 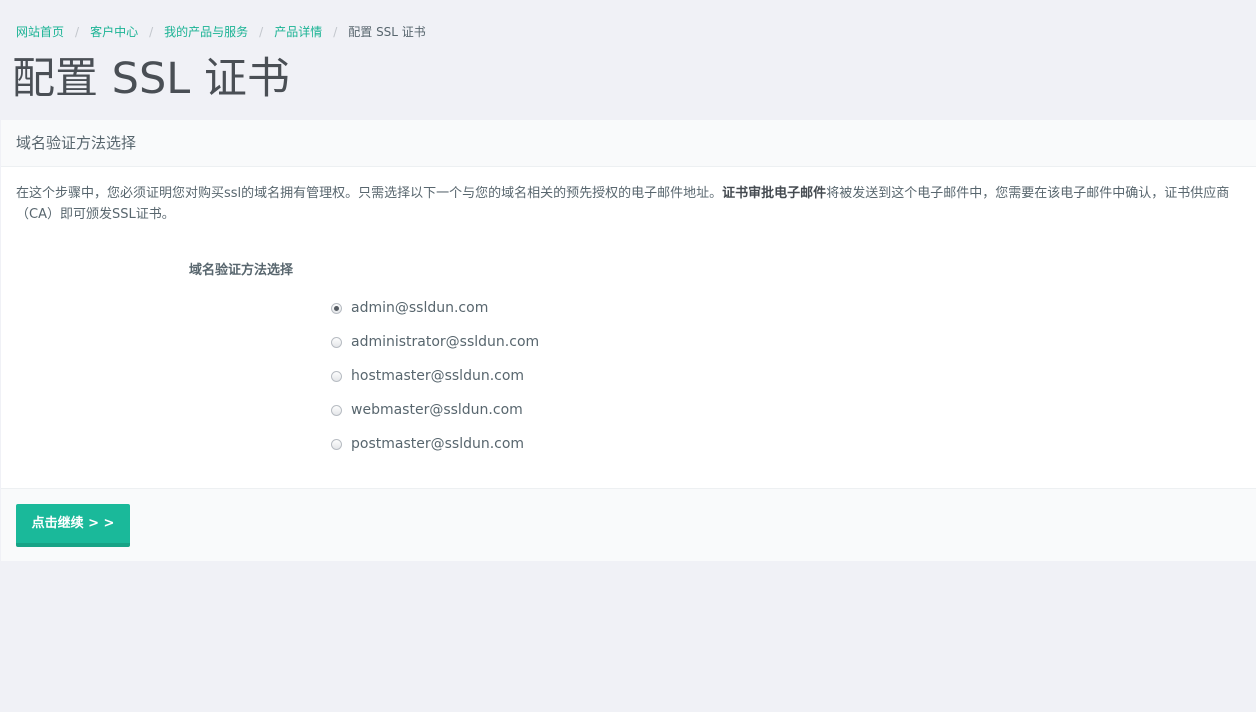 I want to click on radio-button-admin, so click(x=336, y=308).